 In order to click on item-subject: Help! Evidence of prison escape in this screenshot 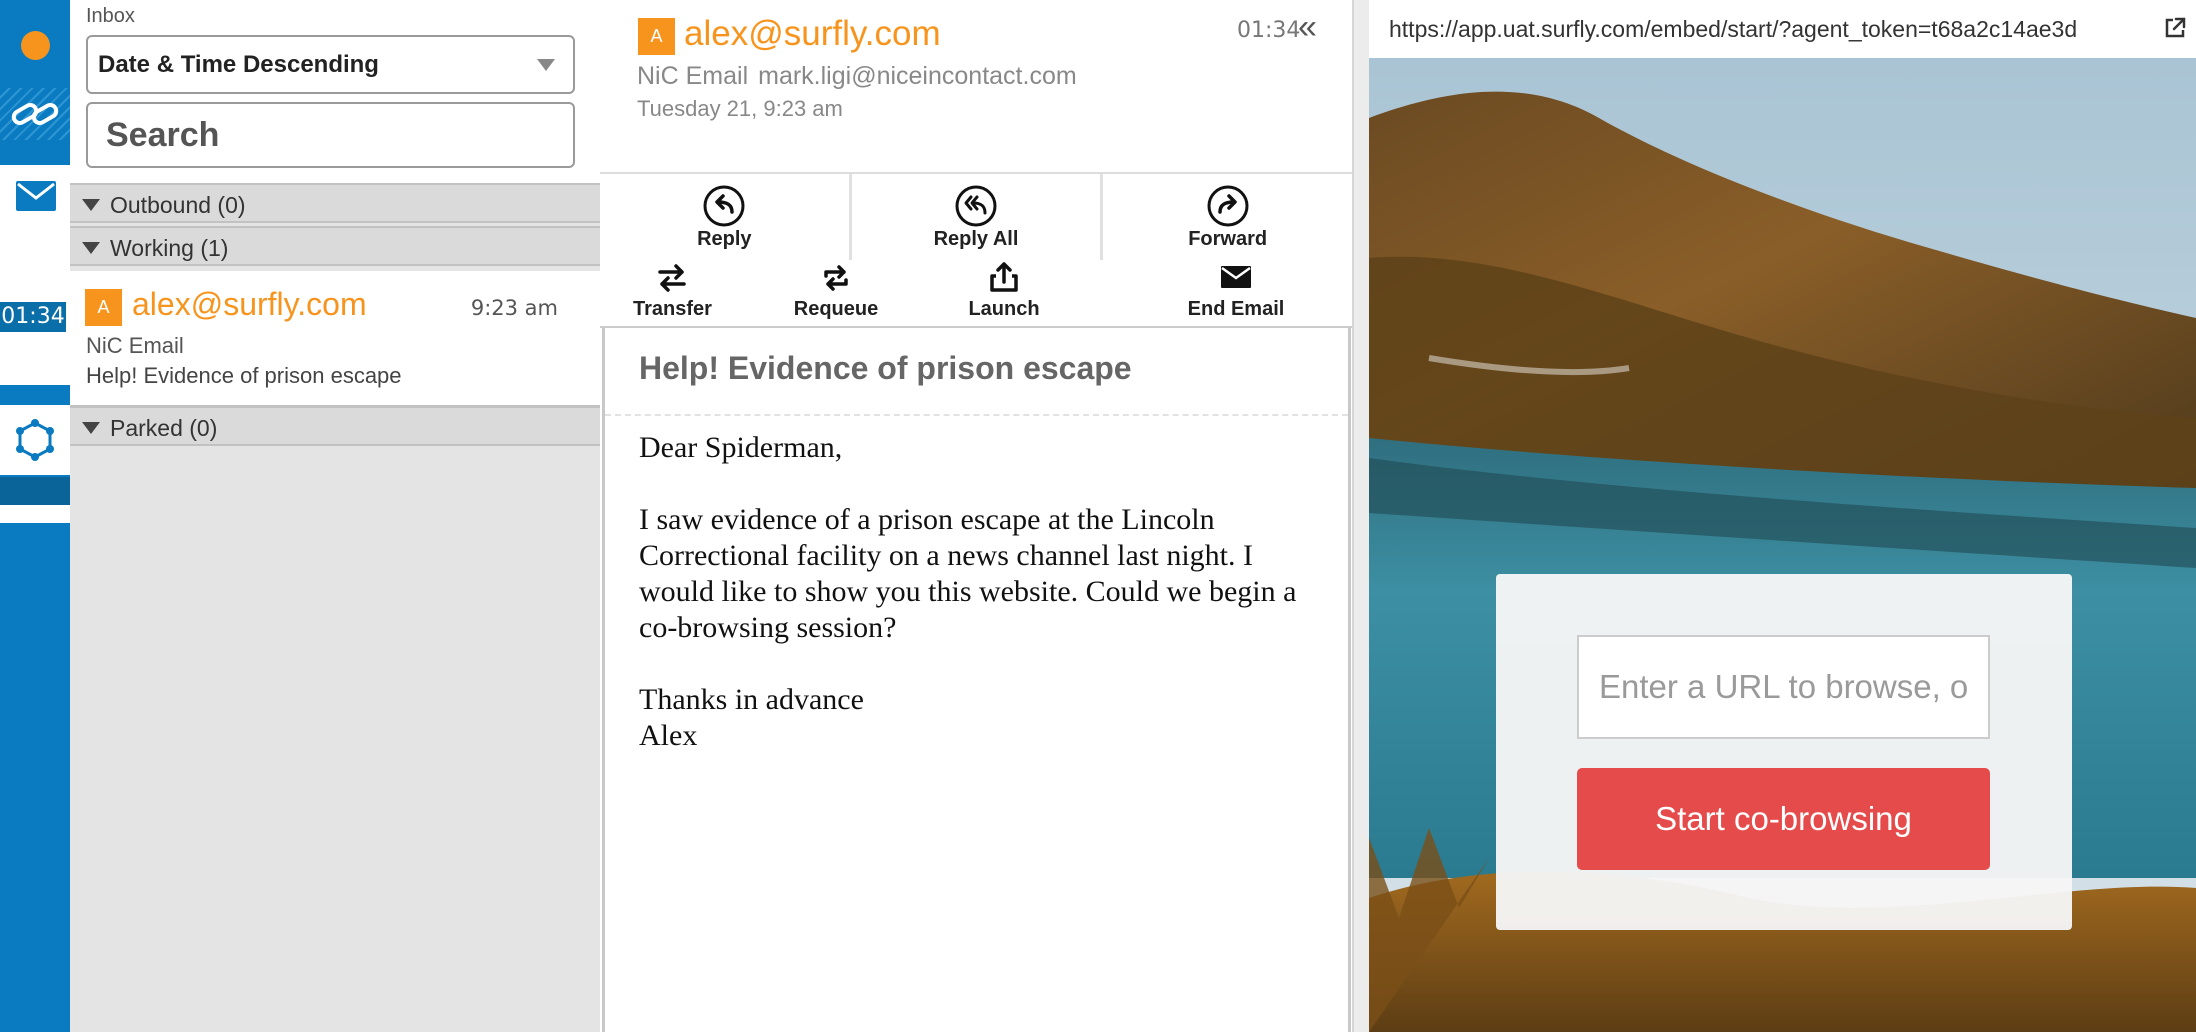, I will do `click(244, 375)`.